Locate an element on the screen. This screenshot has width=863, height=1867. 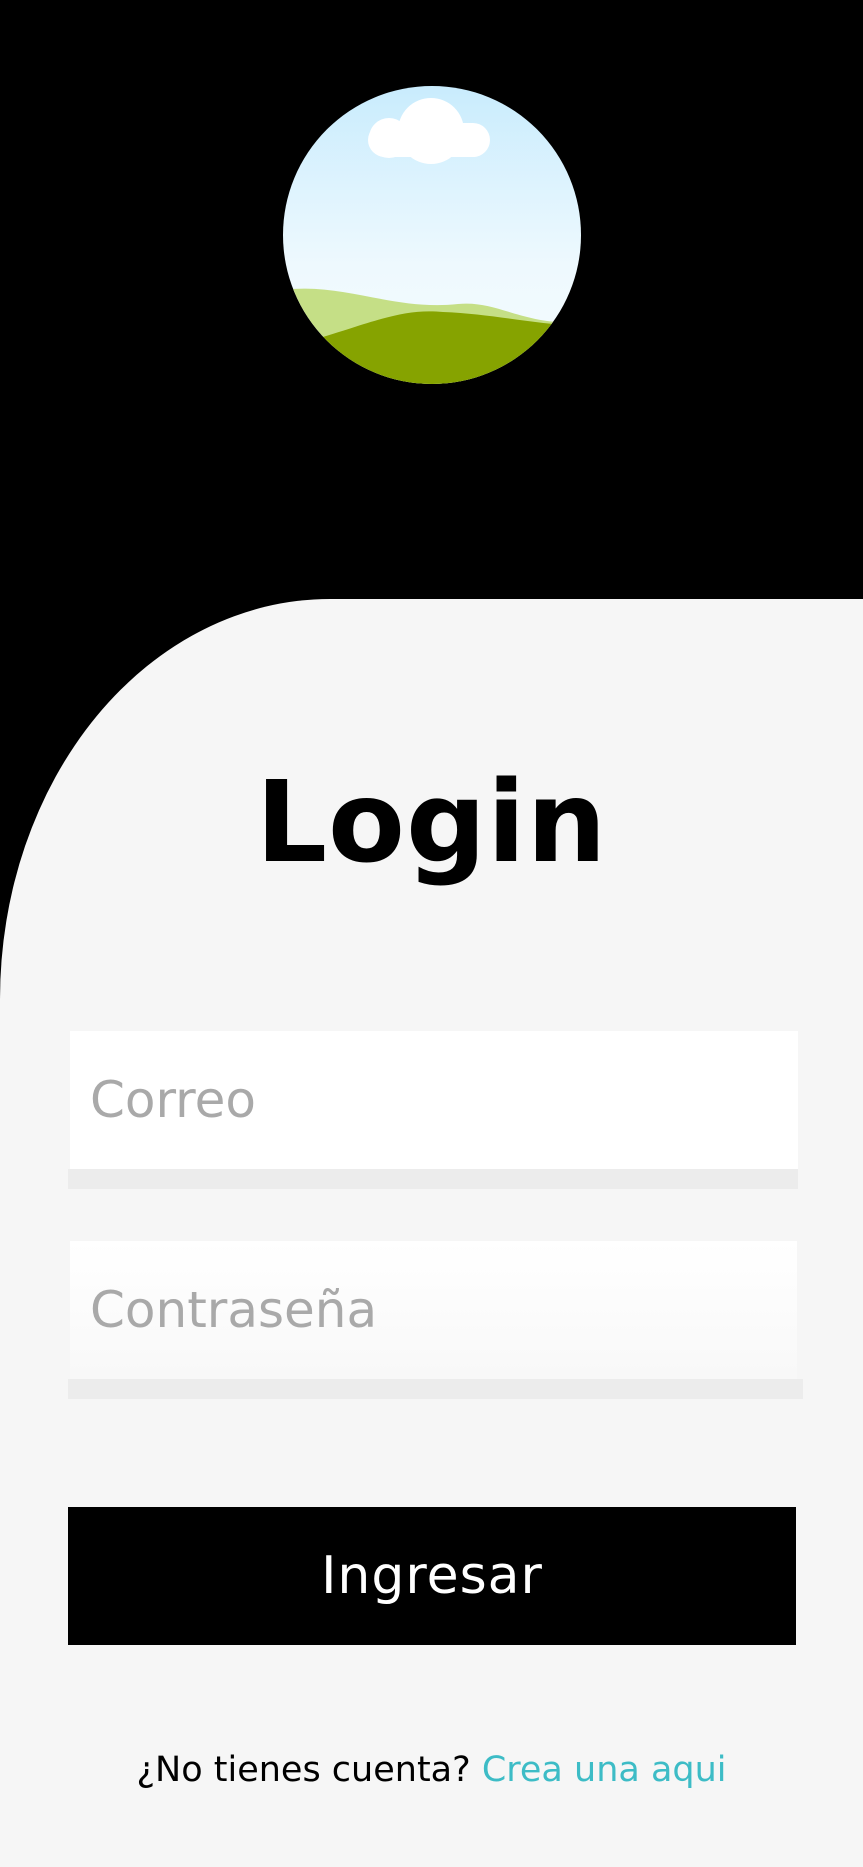
landscape-placeholder-icon is located at coordinates (432, 235).